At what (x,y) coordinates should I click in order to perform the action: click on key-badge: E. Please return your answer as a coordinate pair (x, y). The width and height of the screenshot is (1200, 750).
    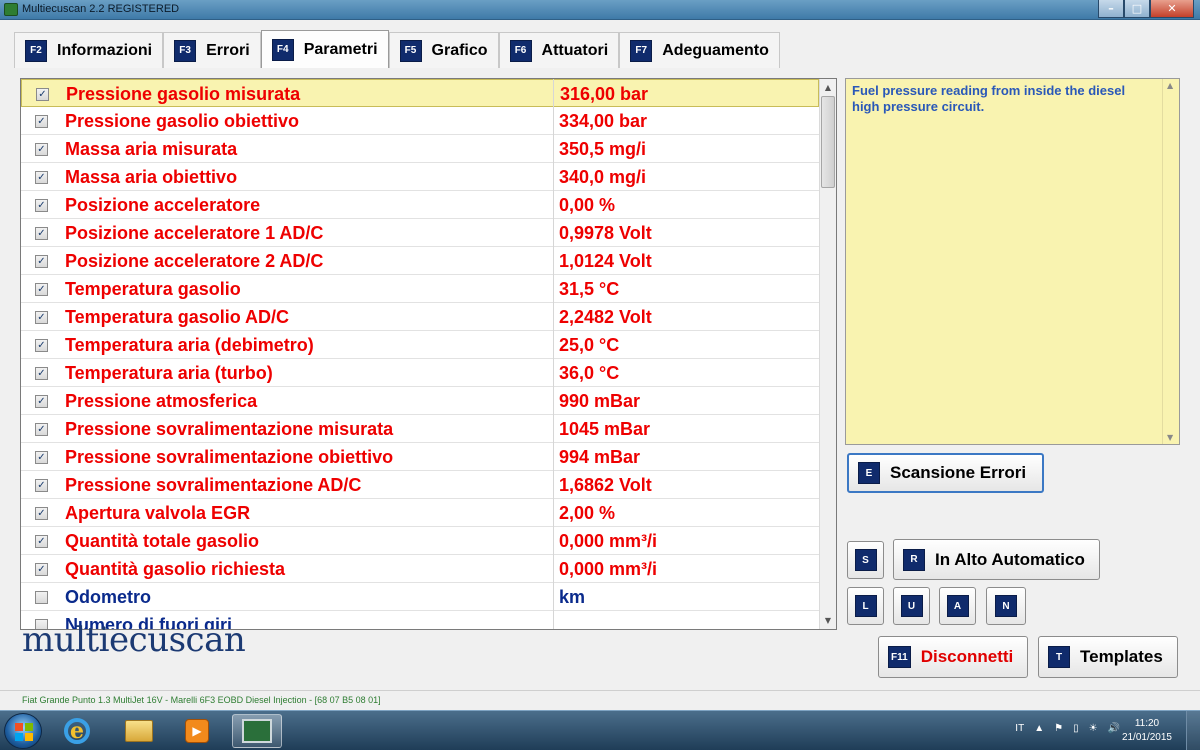
    Looking at the image, I should click on (869, 473).